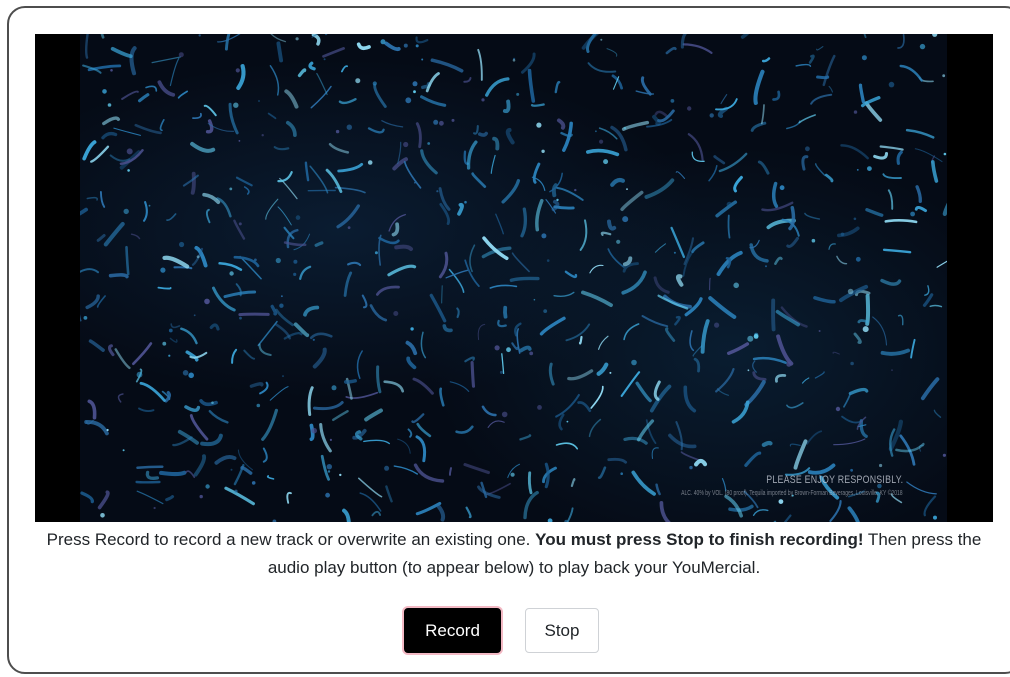  What do you see at coordinates (834, 480) in the screenshot?
I see `video-disclaimer: PLEASE ENJOY RESPONSIBLY.` at bounding box center [834, 480].